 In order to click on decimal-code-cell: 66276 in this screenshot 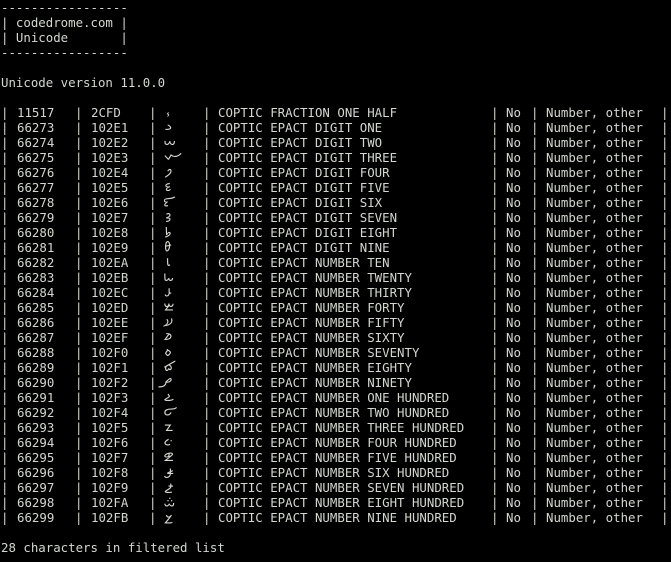, I will do `click(36, 172)`.